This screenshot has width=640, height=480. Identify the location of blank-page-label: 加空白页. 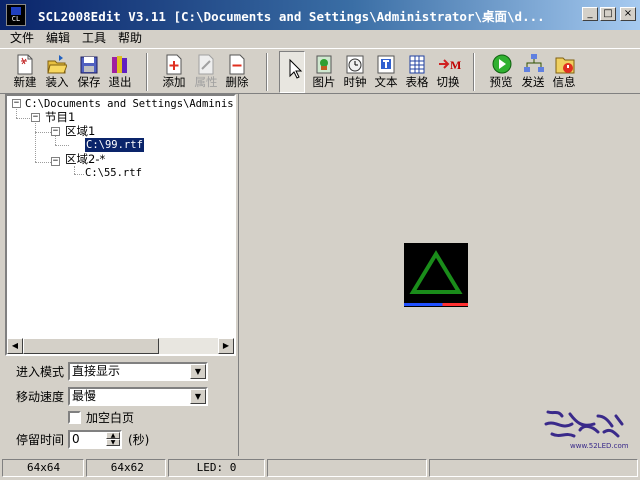
(110, 418).